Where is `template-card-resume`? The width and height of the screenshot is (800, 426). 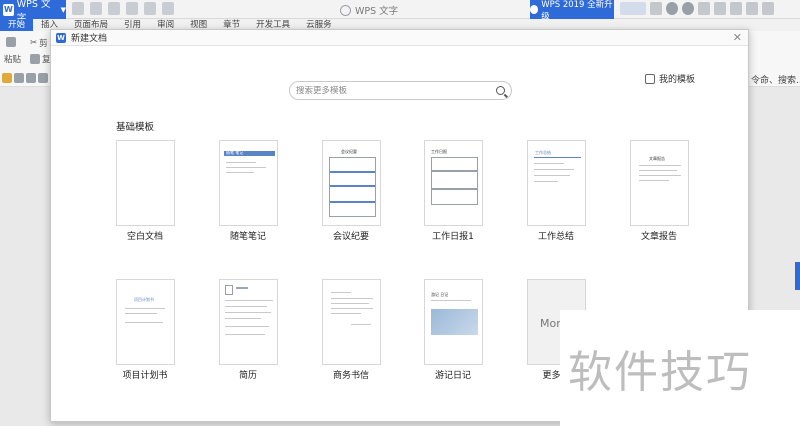 template-card-resume is located at coordinates (248, 322).